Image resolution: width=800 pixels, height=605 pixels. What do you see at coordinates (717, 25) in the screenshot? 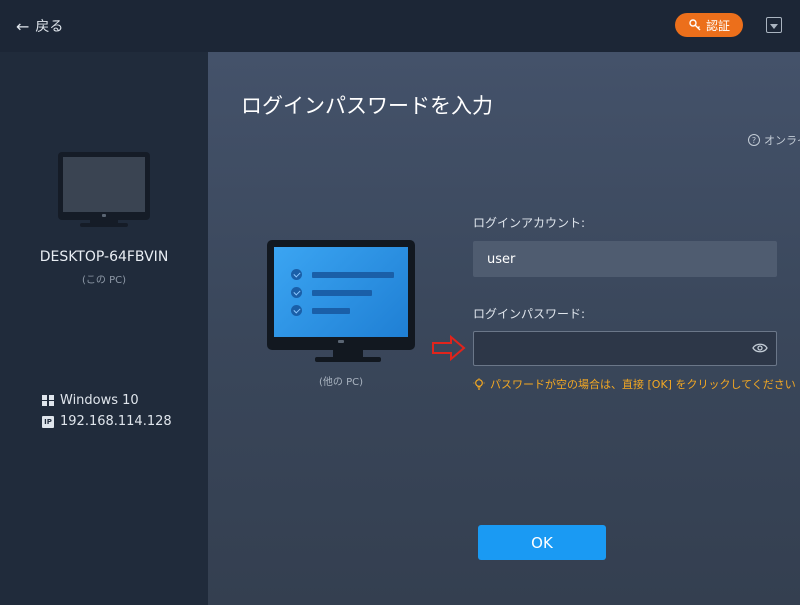
I see `auth-label: 認証` at bounding box center [717, 25].